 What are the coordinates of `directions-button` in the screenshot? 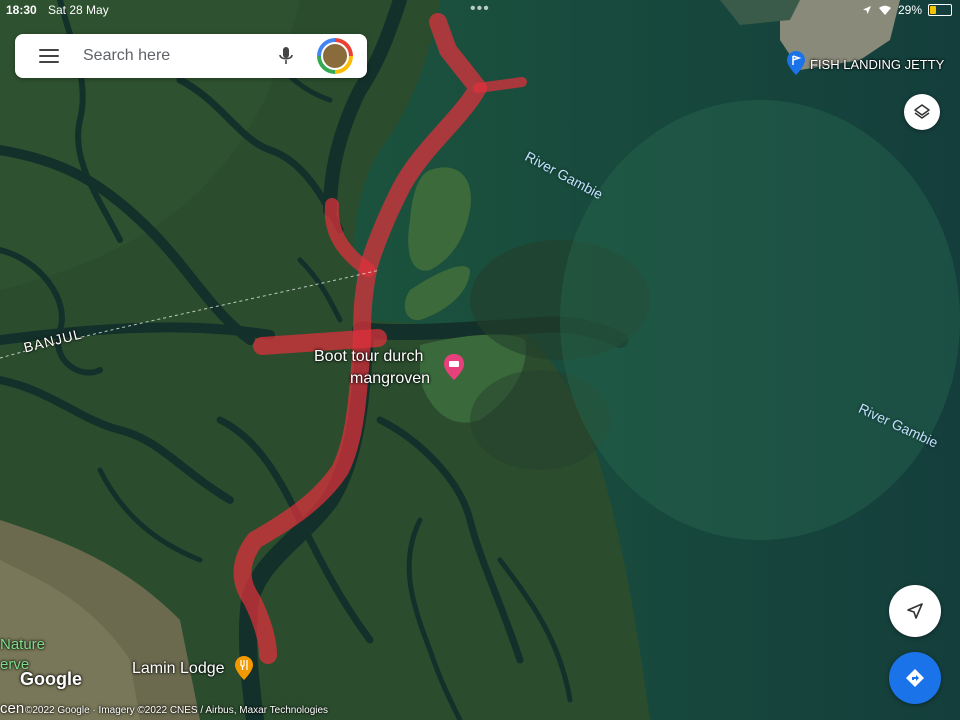 It's located at (915, 678).